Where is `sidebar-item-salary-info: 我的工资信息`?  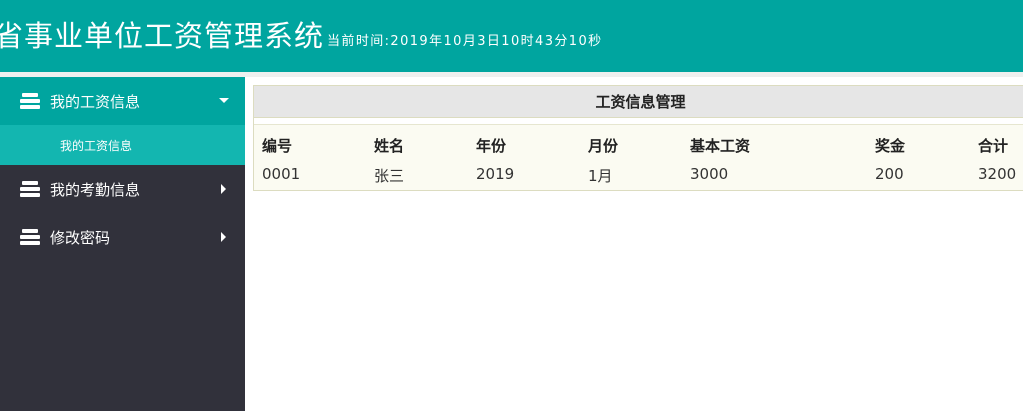 sidebar-item-salary-info: 我的工资信息 is located at coordinates (122, 101).